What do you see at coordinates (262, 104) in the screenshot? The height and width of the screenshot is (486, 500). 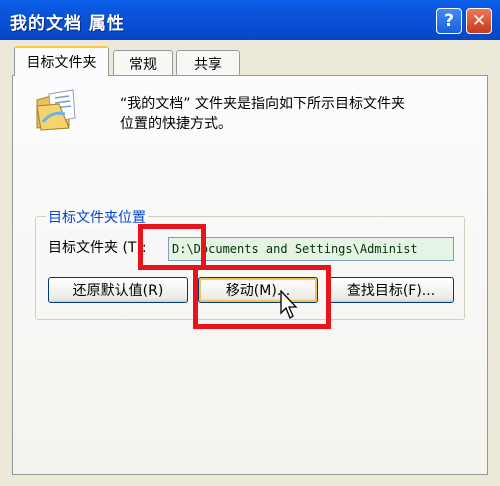 I see `description-line-1: “我的文档” 文件夹是指向如下所示目标文件夹` at bounding box center [262, 104].